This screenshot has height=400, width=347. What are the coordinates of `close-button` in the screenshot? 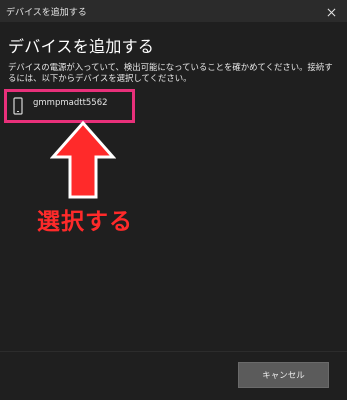 It's located at (331, 11).